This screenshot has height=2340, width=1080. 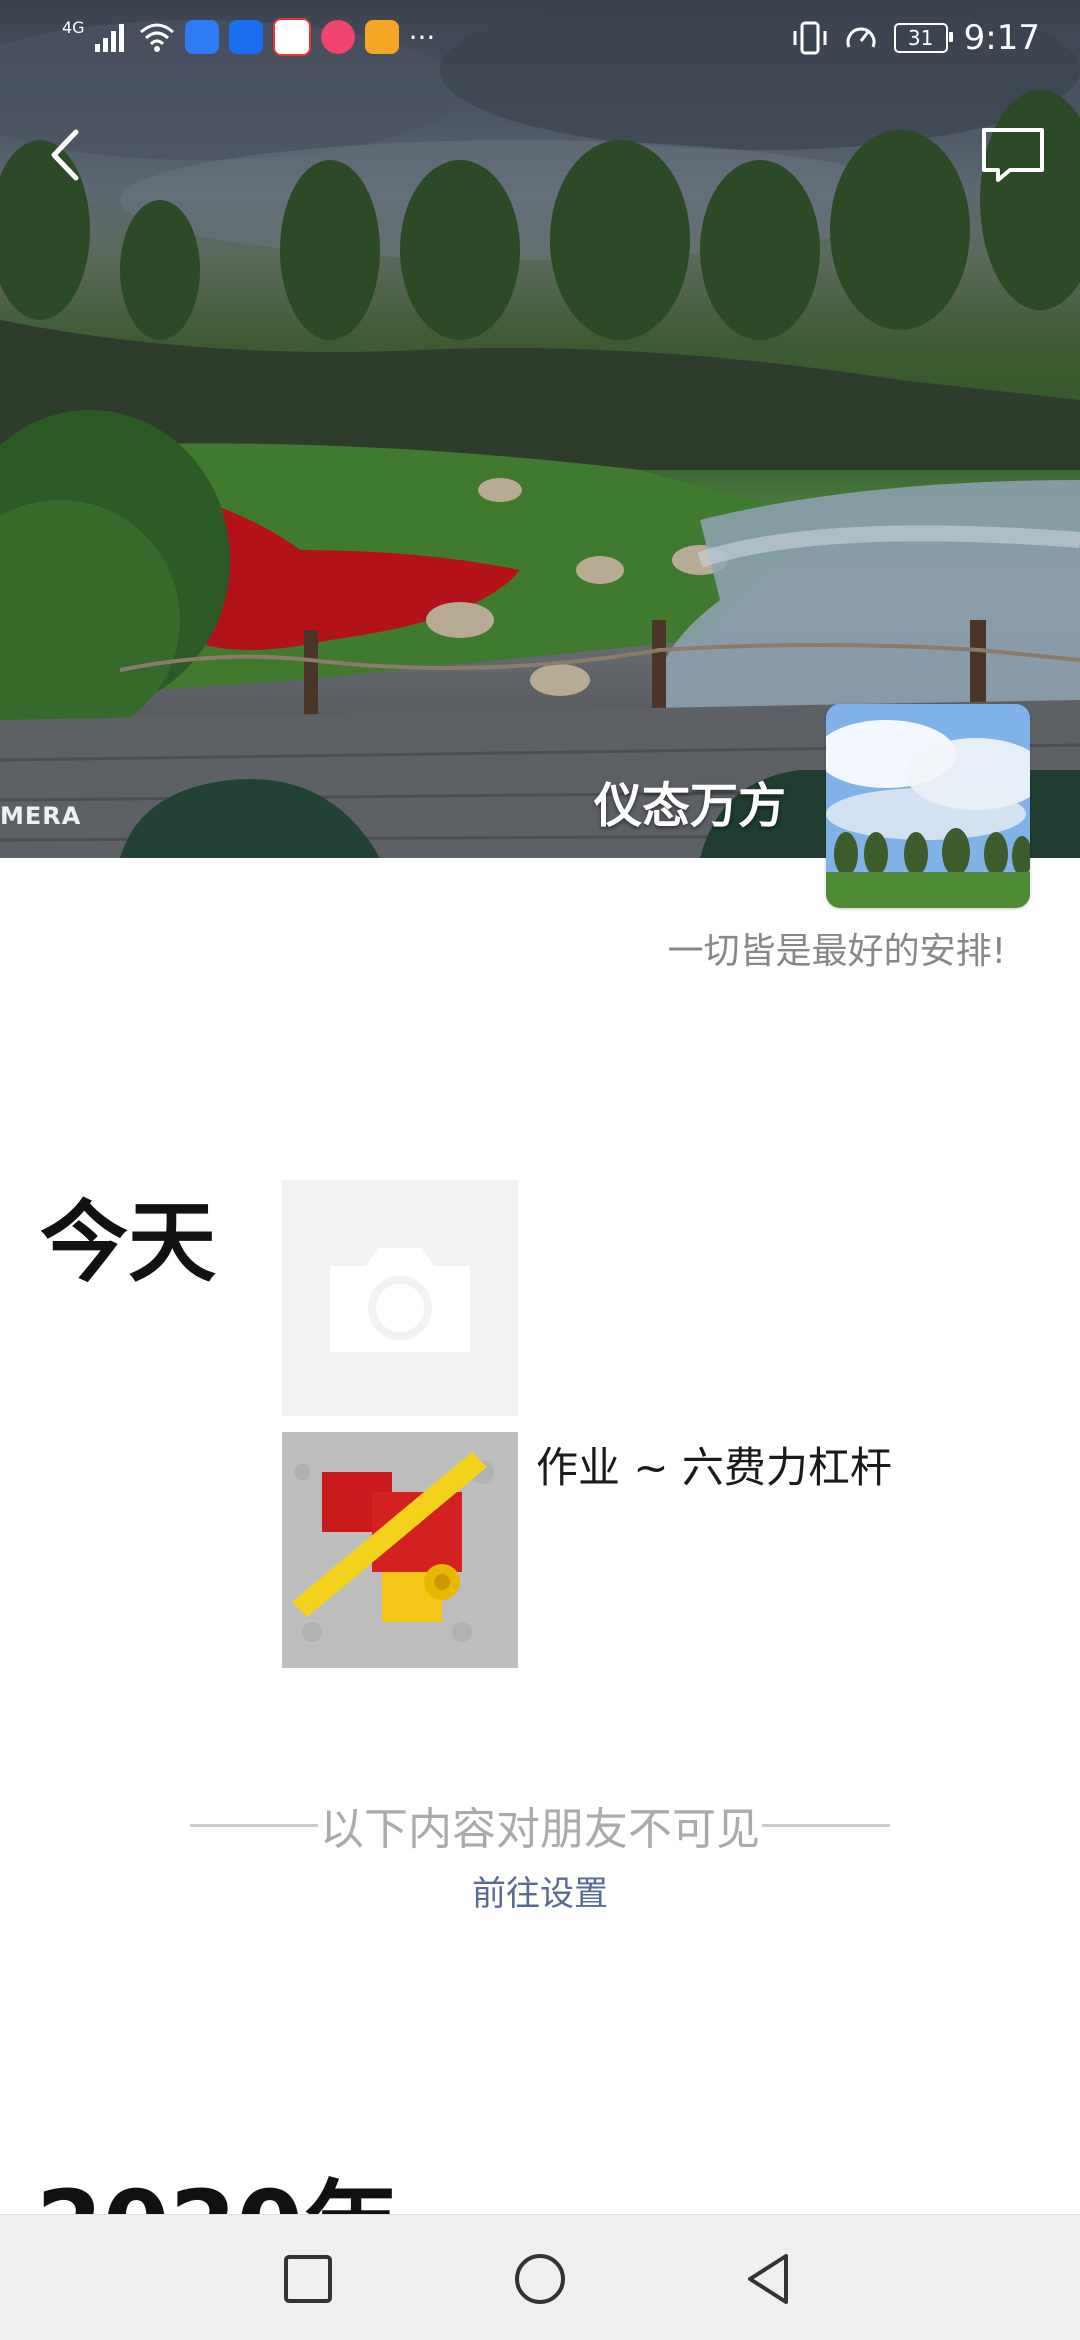 I want to click on messages-button, so click(x=1013, y=155).